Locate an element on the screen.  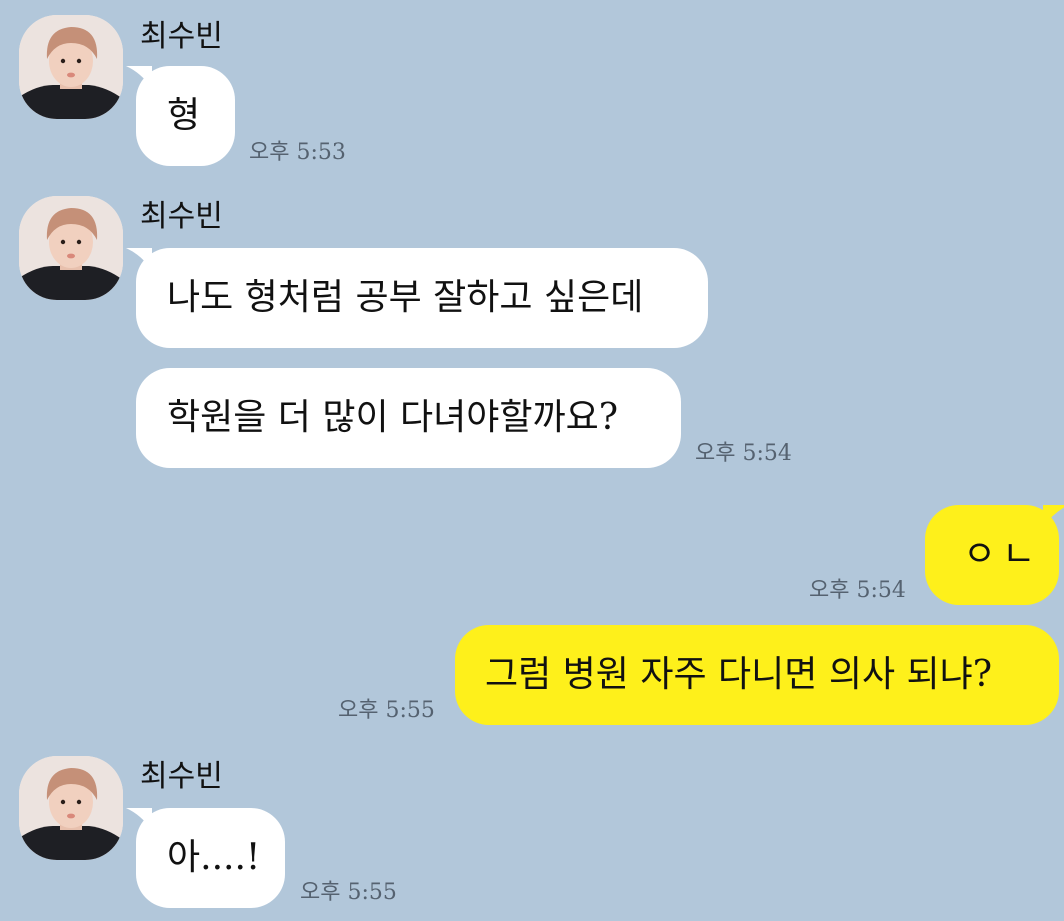
message-text: 학원을 더 많이 다녀야할까요? is located at coordinates (393, 417).